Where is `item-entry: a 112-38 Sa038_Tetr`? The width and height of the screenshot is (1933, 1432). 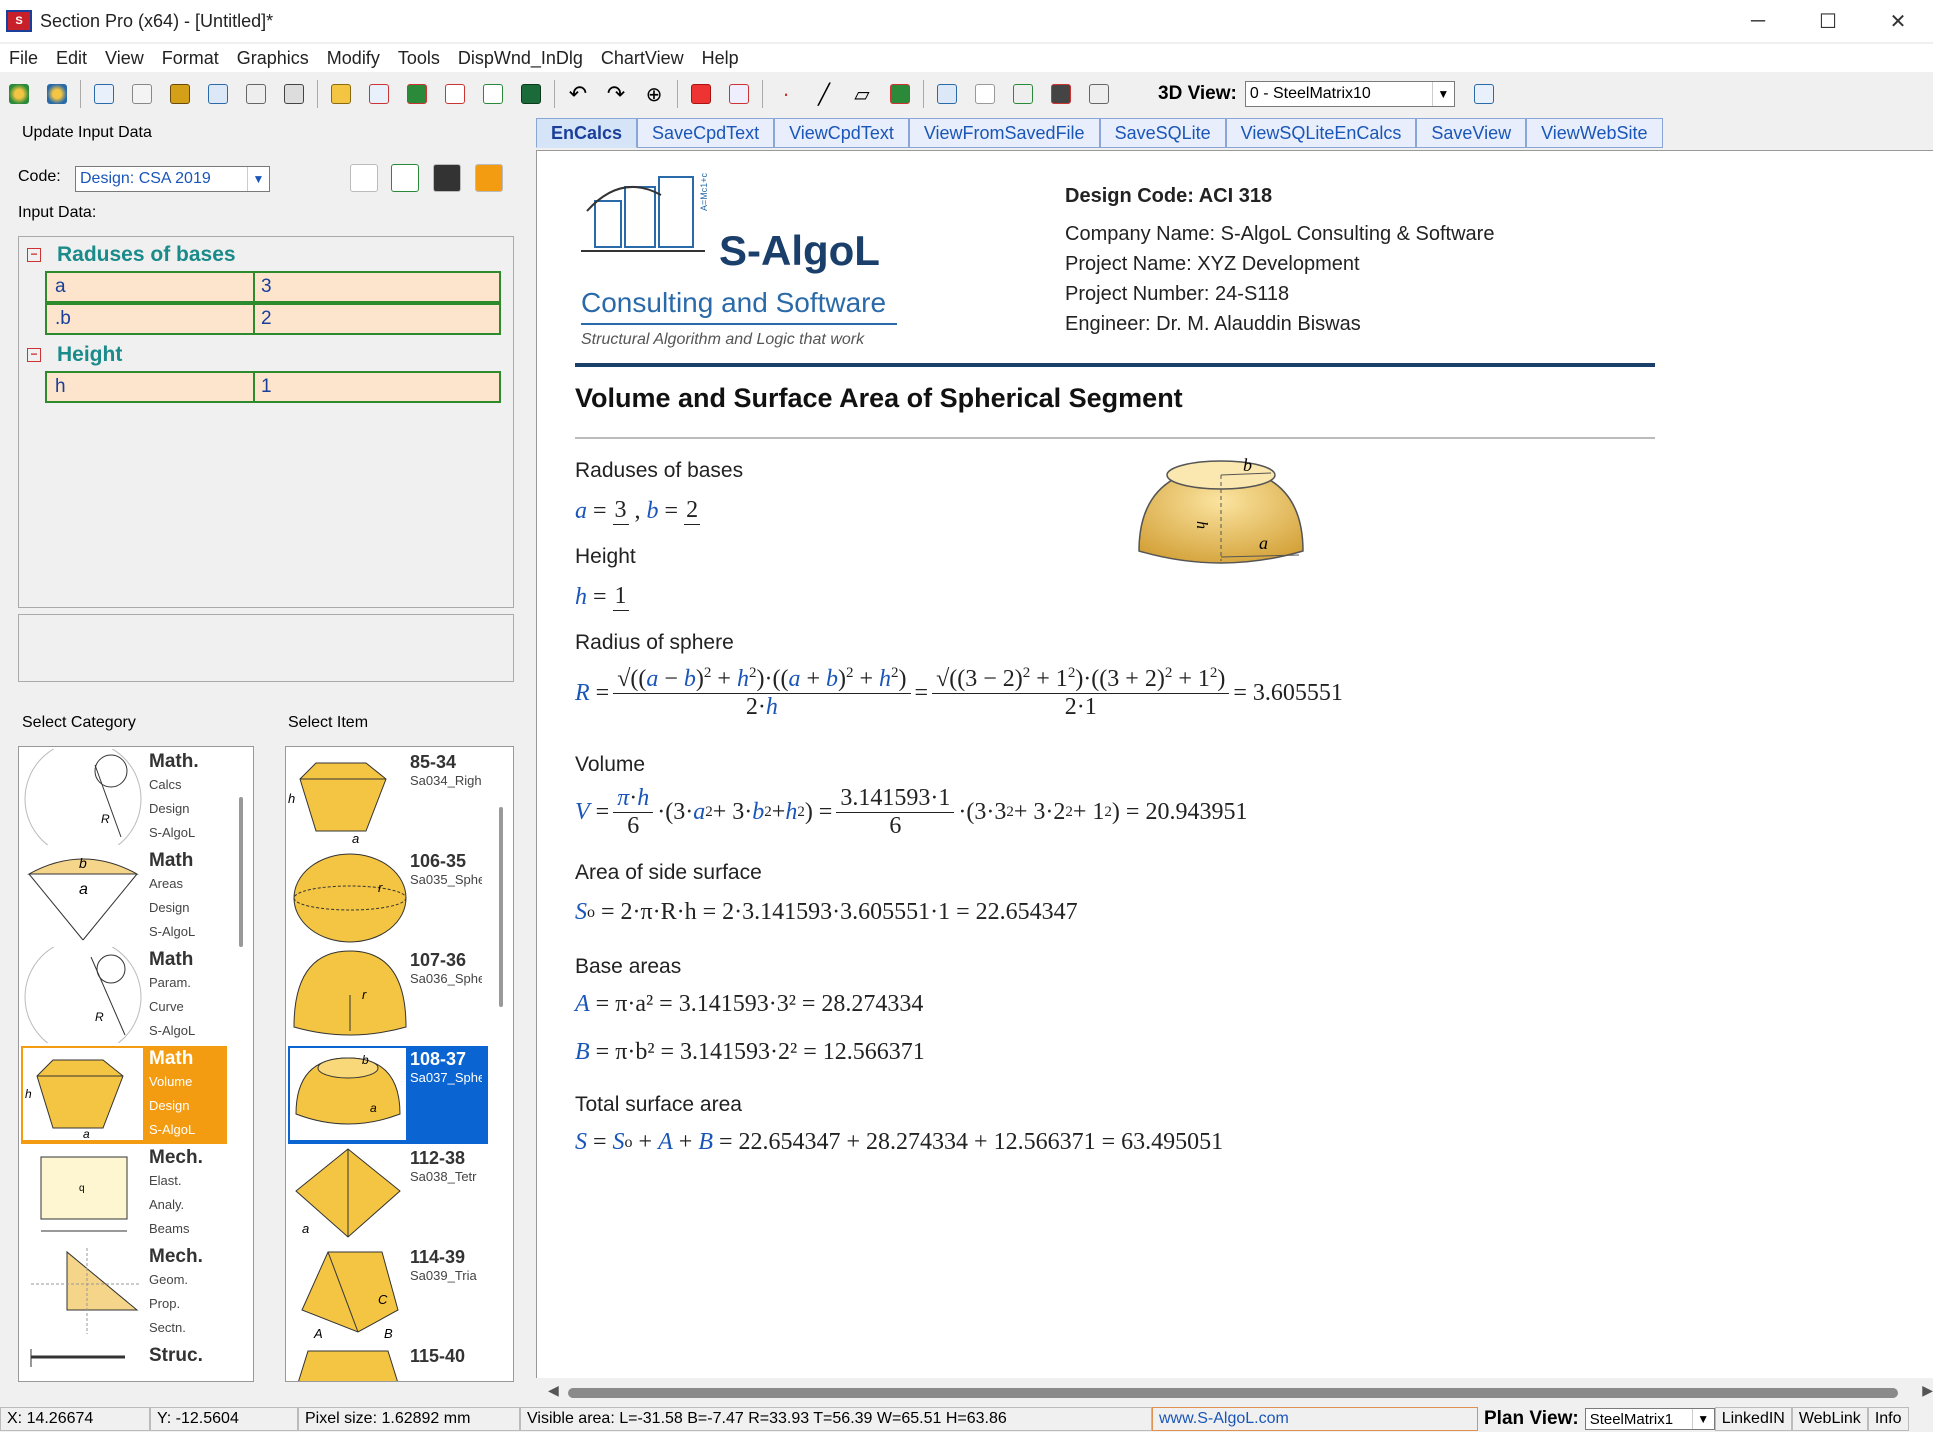
item-entry: a 112-38 Sa038_Tetr is located at coordinates (388, 1194).